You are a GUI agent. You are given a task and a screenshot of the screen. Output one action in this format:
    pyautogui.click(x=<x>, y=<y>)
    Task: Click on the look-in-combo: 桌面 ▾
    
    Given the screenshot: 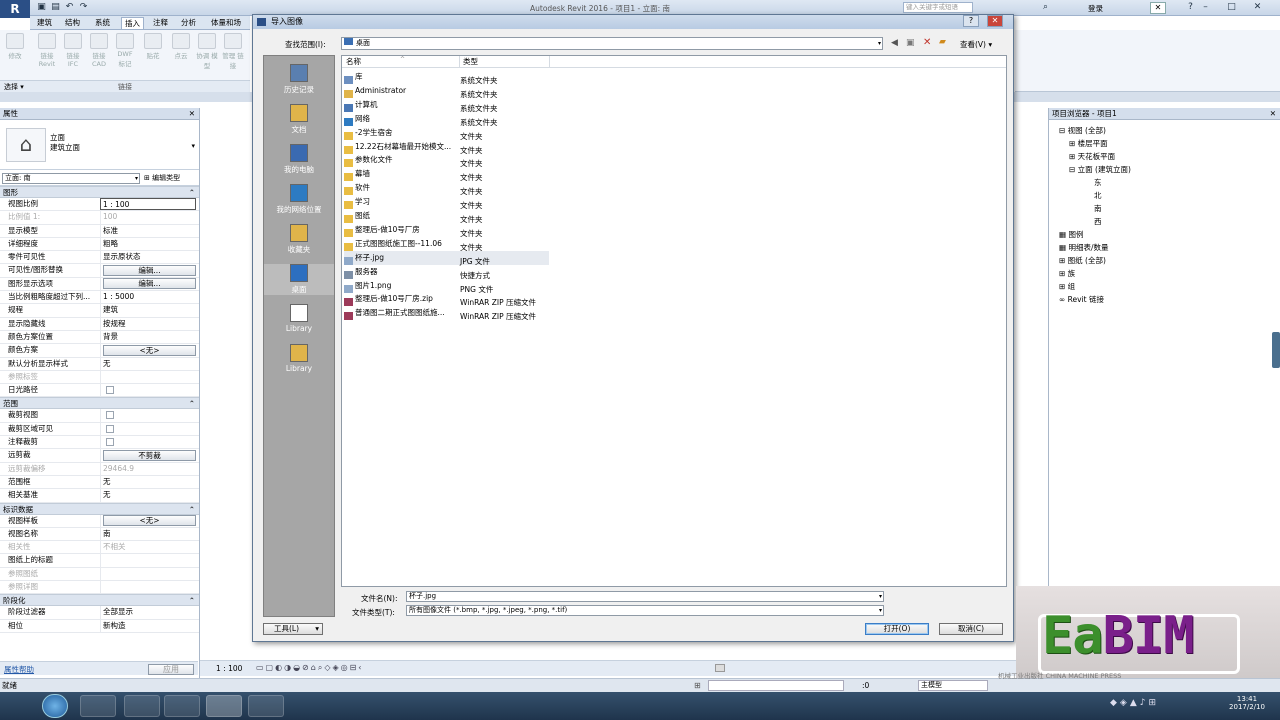 What is the action you would take?
    pyautogui.click(x=612, y=43)
    